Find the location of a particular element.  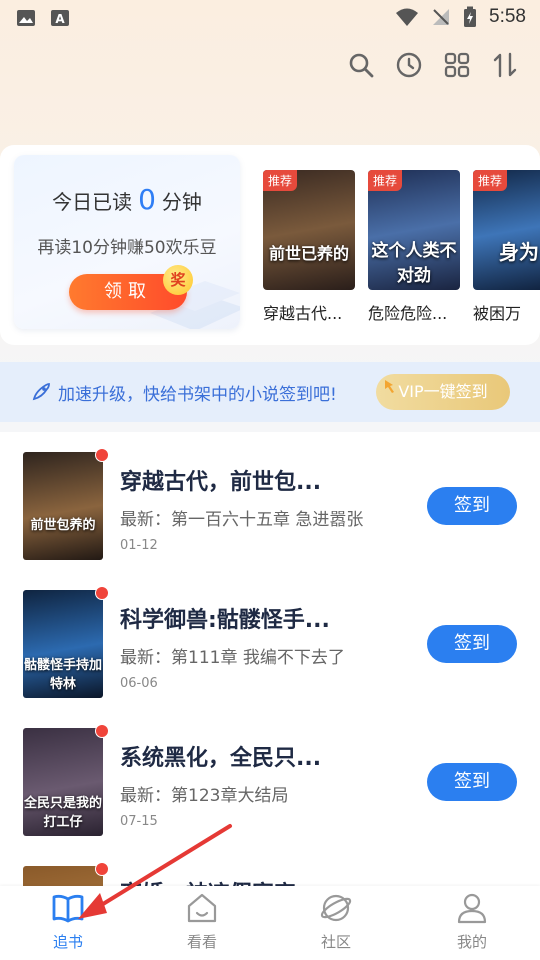

wifi-icon is located at coordinates (407, 17).